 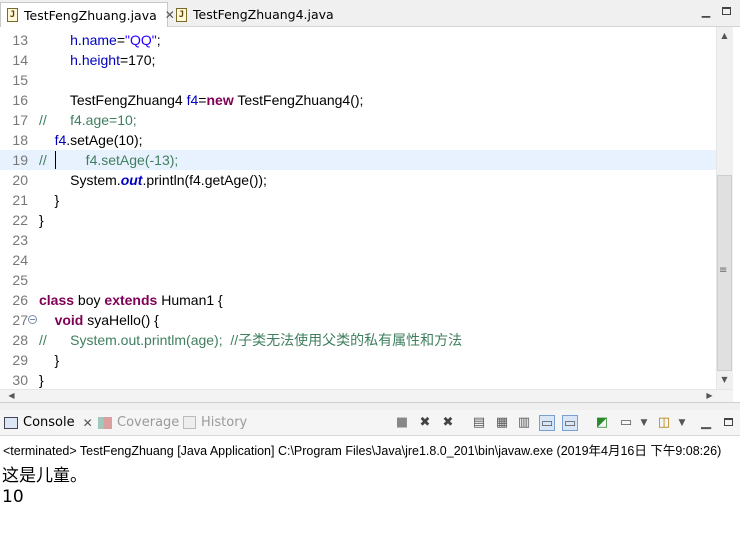 What do you see at coordinates (88, 423) in the screenshot?
I see `close-icon: ✕` at bounding box center [88, 423].